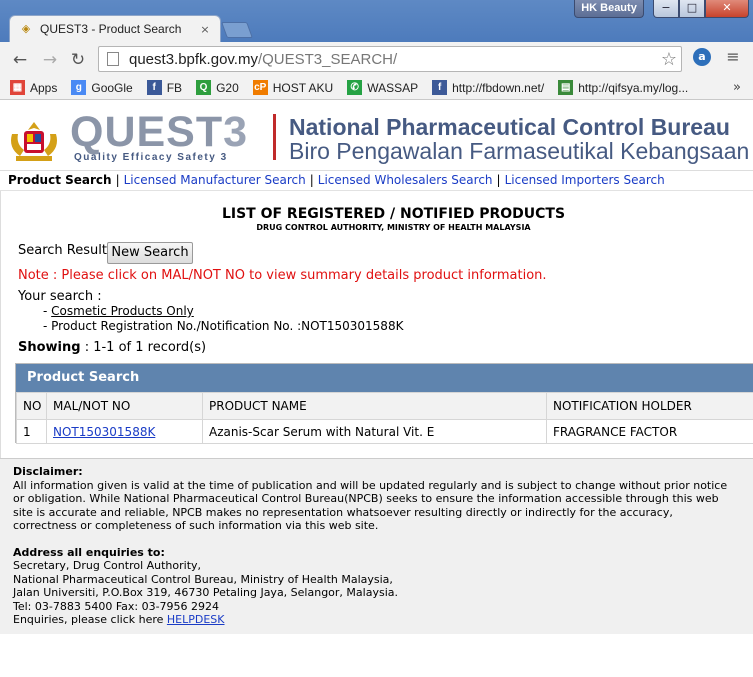 This screenshot has height=677, width=753. I want to click on address-bar: quest3.bpfk.gov.my/QUEST3_SEARCH/ ☆, so click(390, 59).